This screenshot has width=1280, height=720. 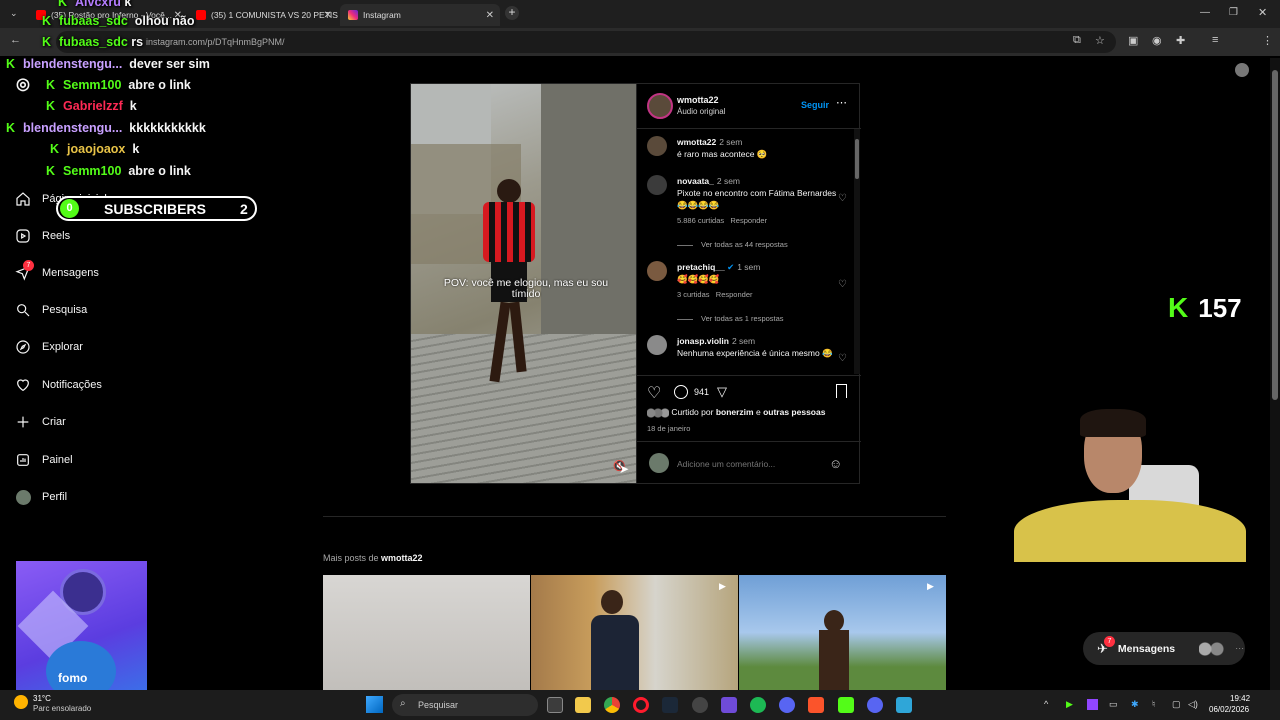 I want to click on messages-floating-button: ✈ 7 Mensagens ⋯, so click(x=1164, y=648).